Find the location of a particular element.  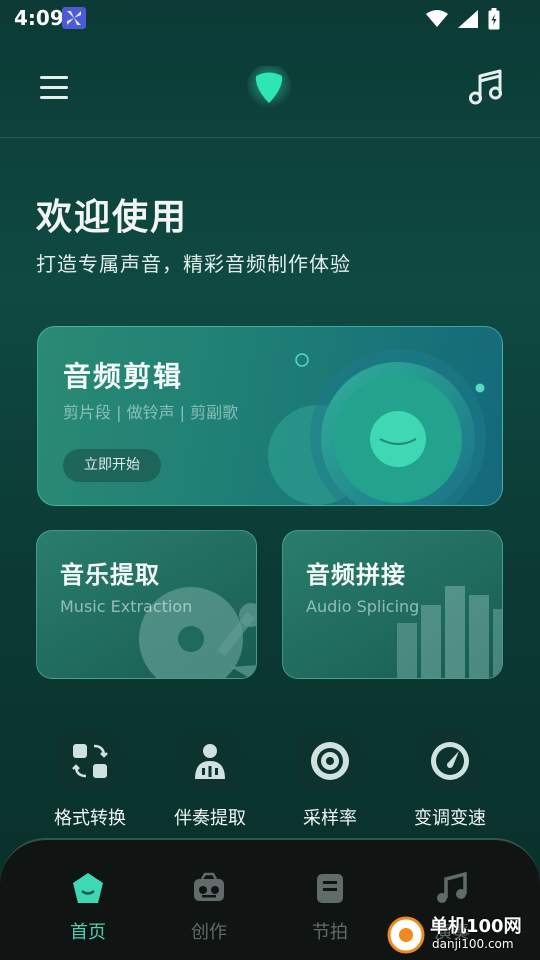

status-time: 4:09 is located at coordinates (39, 18).